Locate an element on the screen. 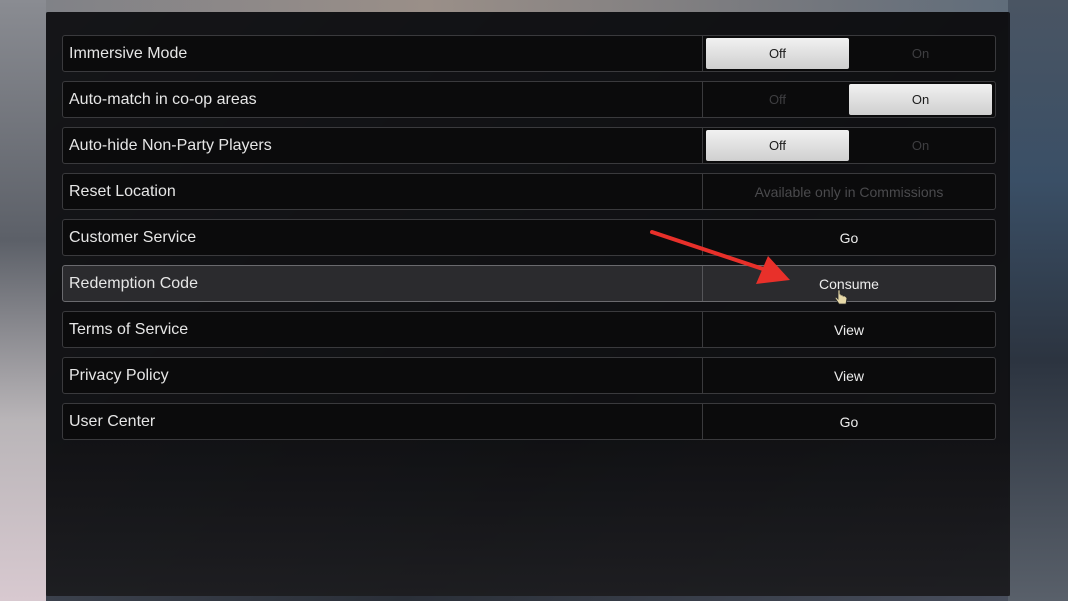 The width and height of the screenshot is (1068, 601). setting-row-auto-hide: Auto-hide Non-Party Players Off On is located at coordinates (529, 145).